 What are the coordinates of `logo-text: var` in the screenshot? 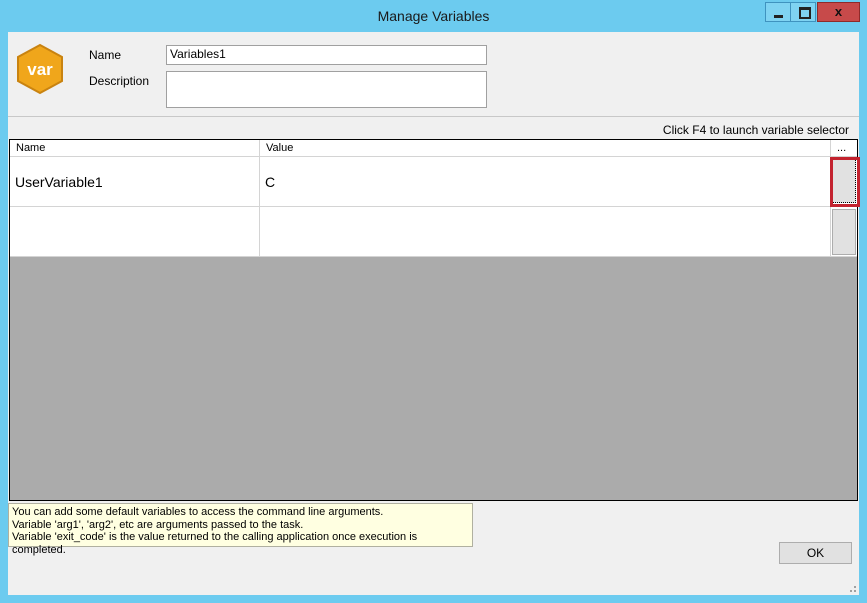 It's located at (40, 69).